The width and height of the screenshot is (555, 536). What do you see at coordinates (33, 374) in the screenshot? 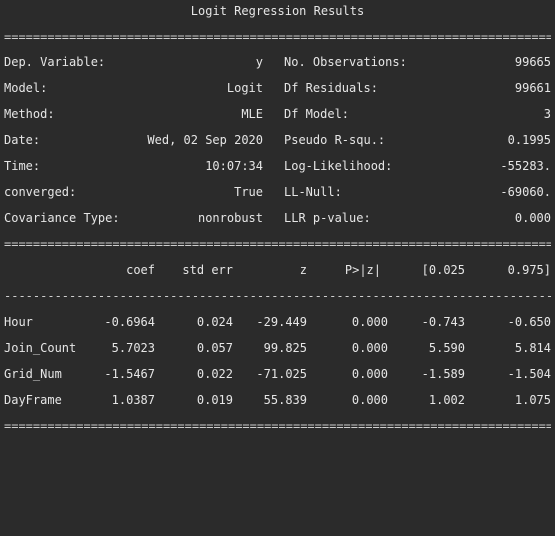
I see `variable-name: Grid_Num` at bounding box center [33, 374].